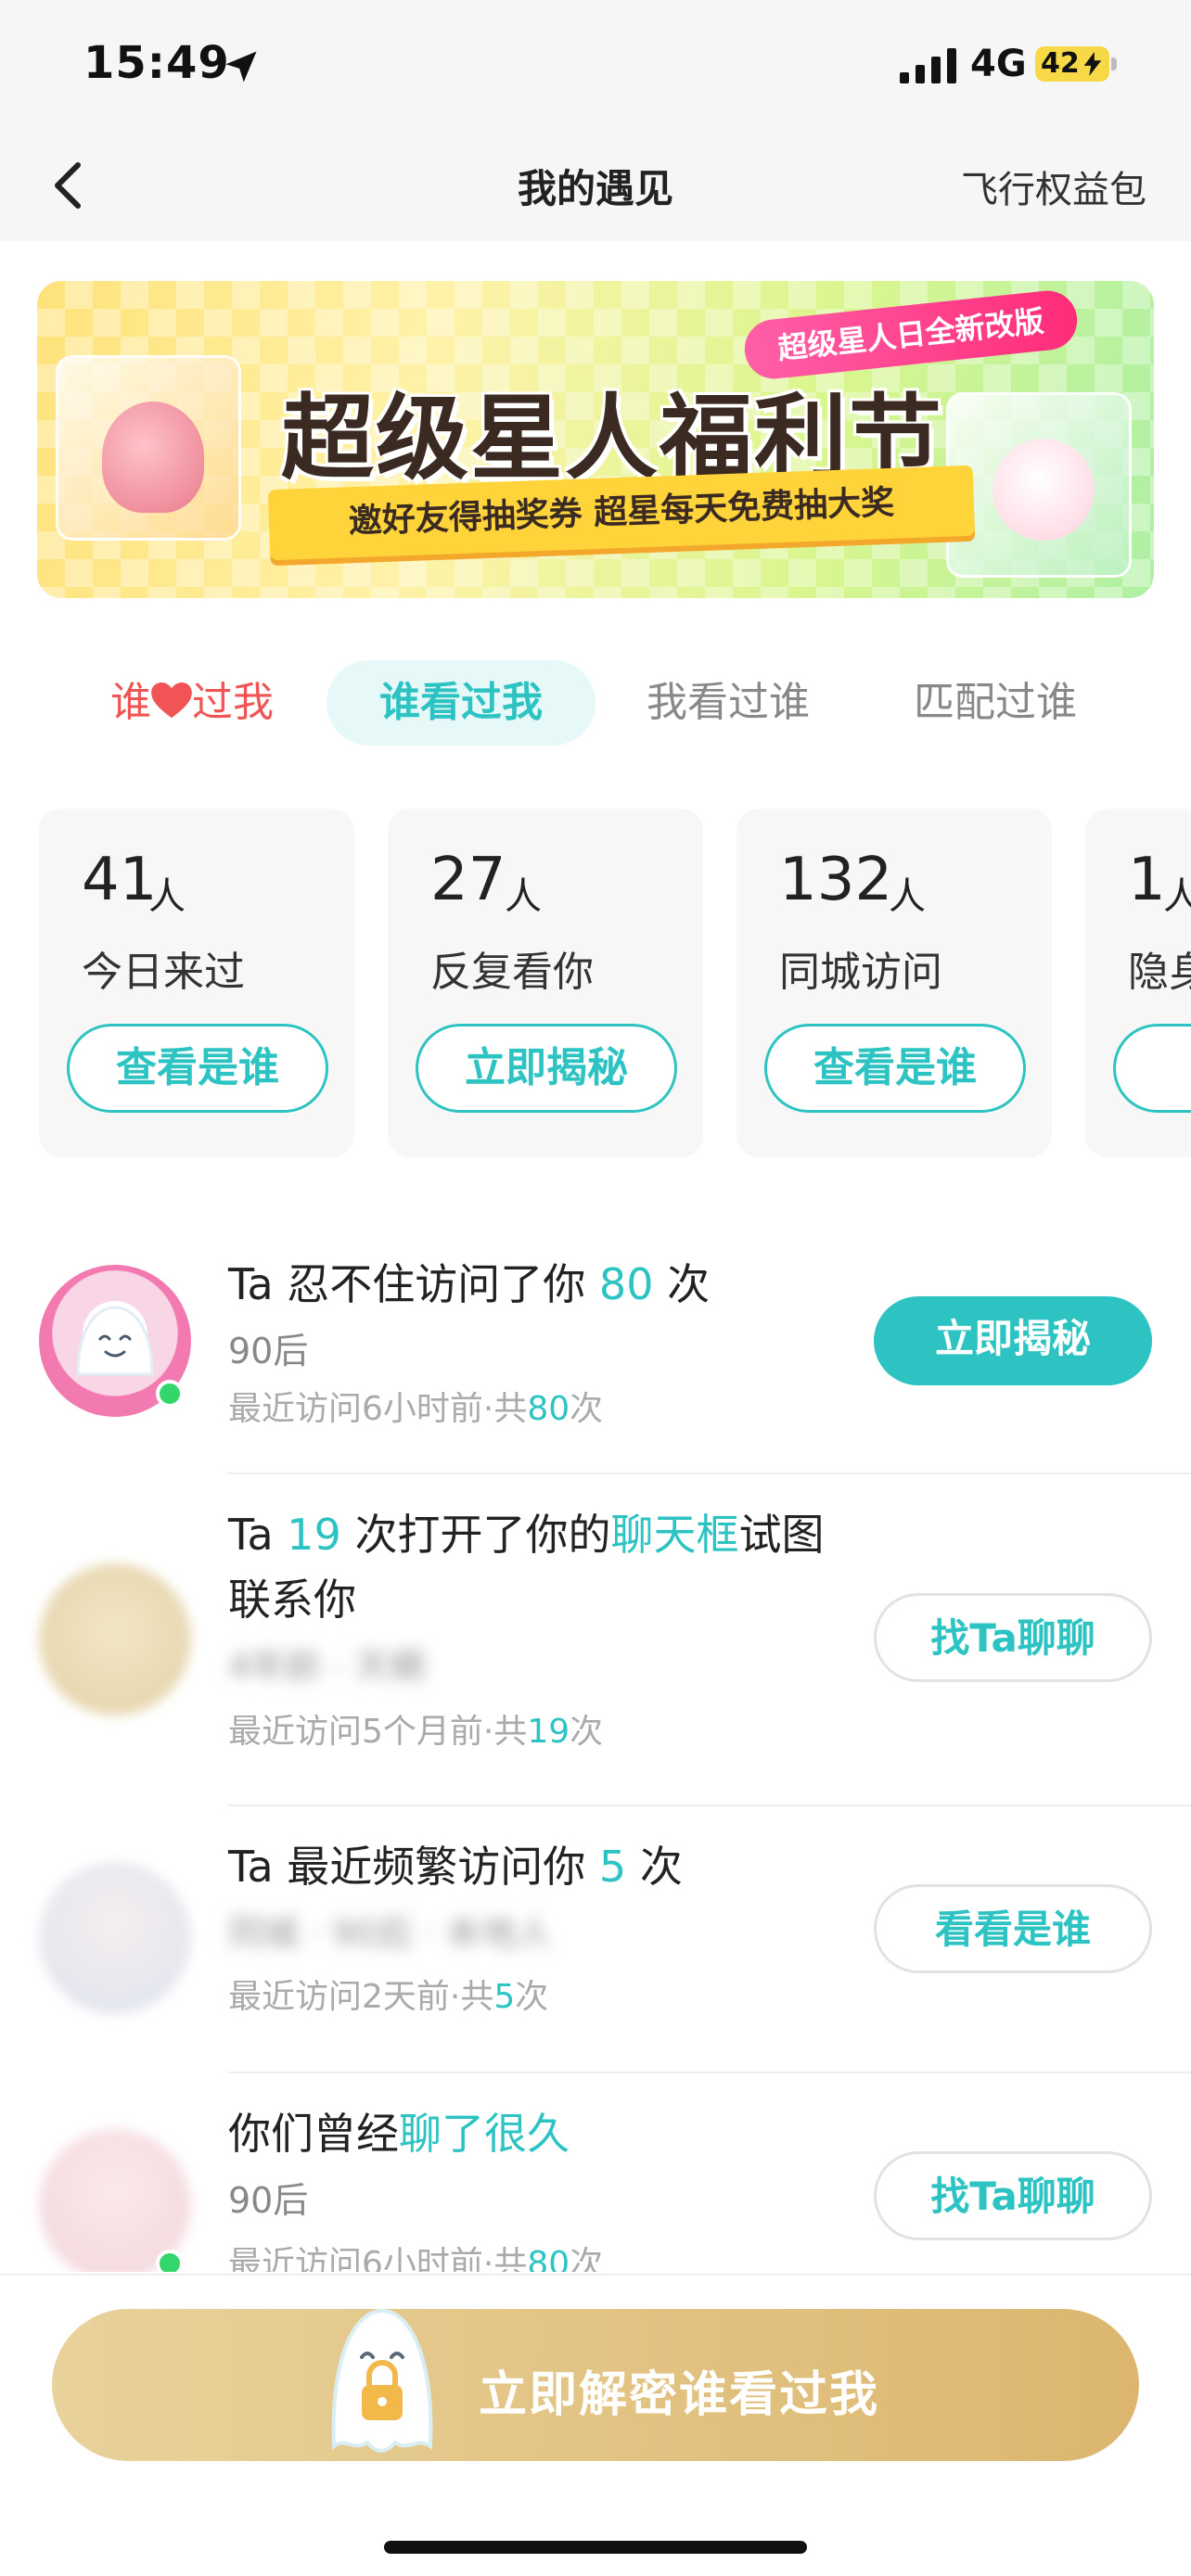  Describe the element at coordinates (543, 1567) in the screenshot. I see `visit-summary: Ta 19 次打开了你的聊天框试图联系你` at that location.